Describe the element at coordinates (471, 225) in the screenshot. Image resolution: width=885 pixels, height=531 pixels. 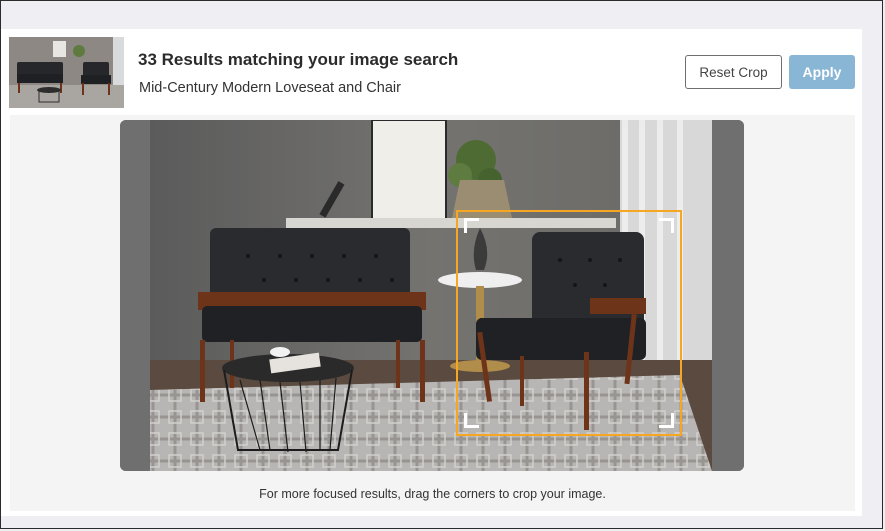
I see `crop-handle-top-left` at that location.